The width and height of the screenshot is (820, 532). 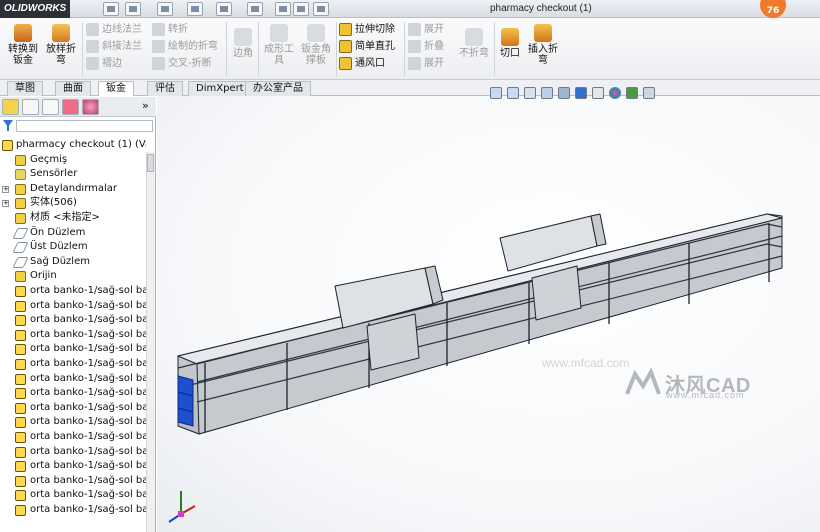 I want to click on vent-icon, so click(x=345, y=63).